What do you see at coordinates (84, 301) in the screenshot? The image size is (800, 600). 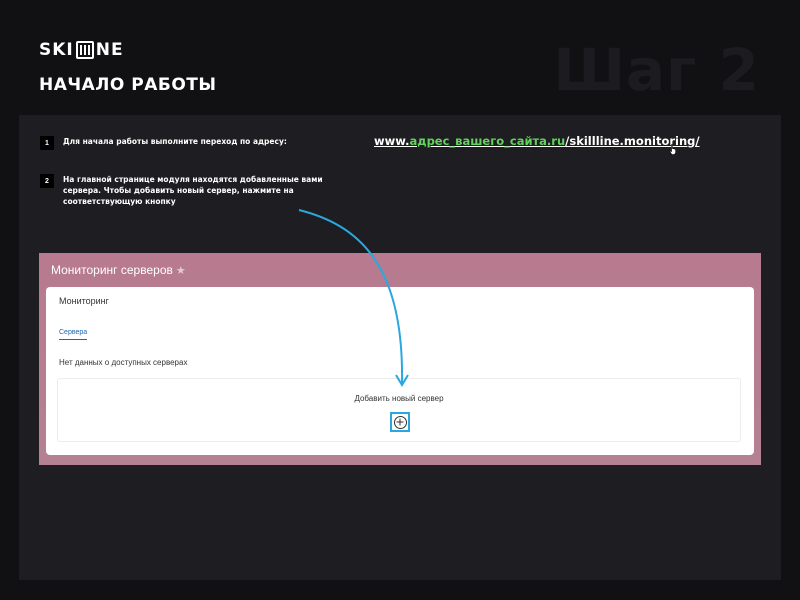 I see `card-title: Мониторинг` at bounding box center [84, 301].